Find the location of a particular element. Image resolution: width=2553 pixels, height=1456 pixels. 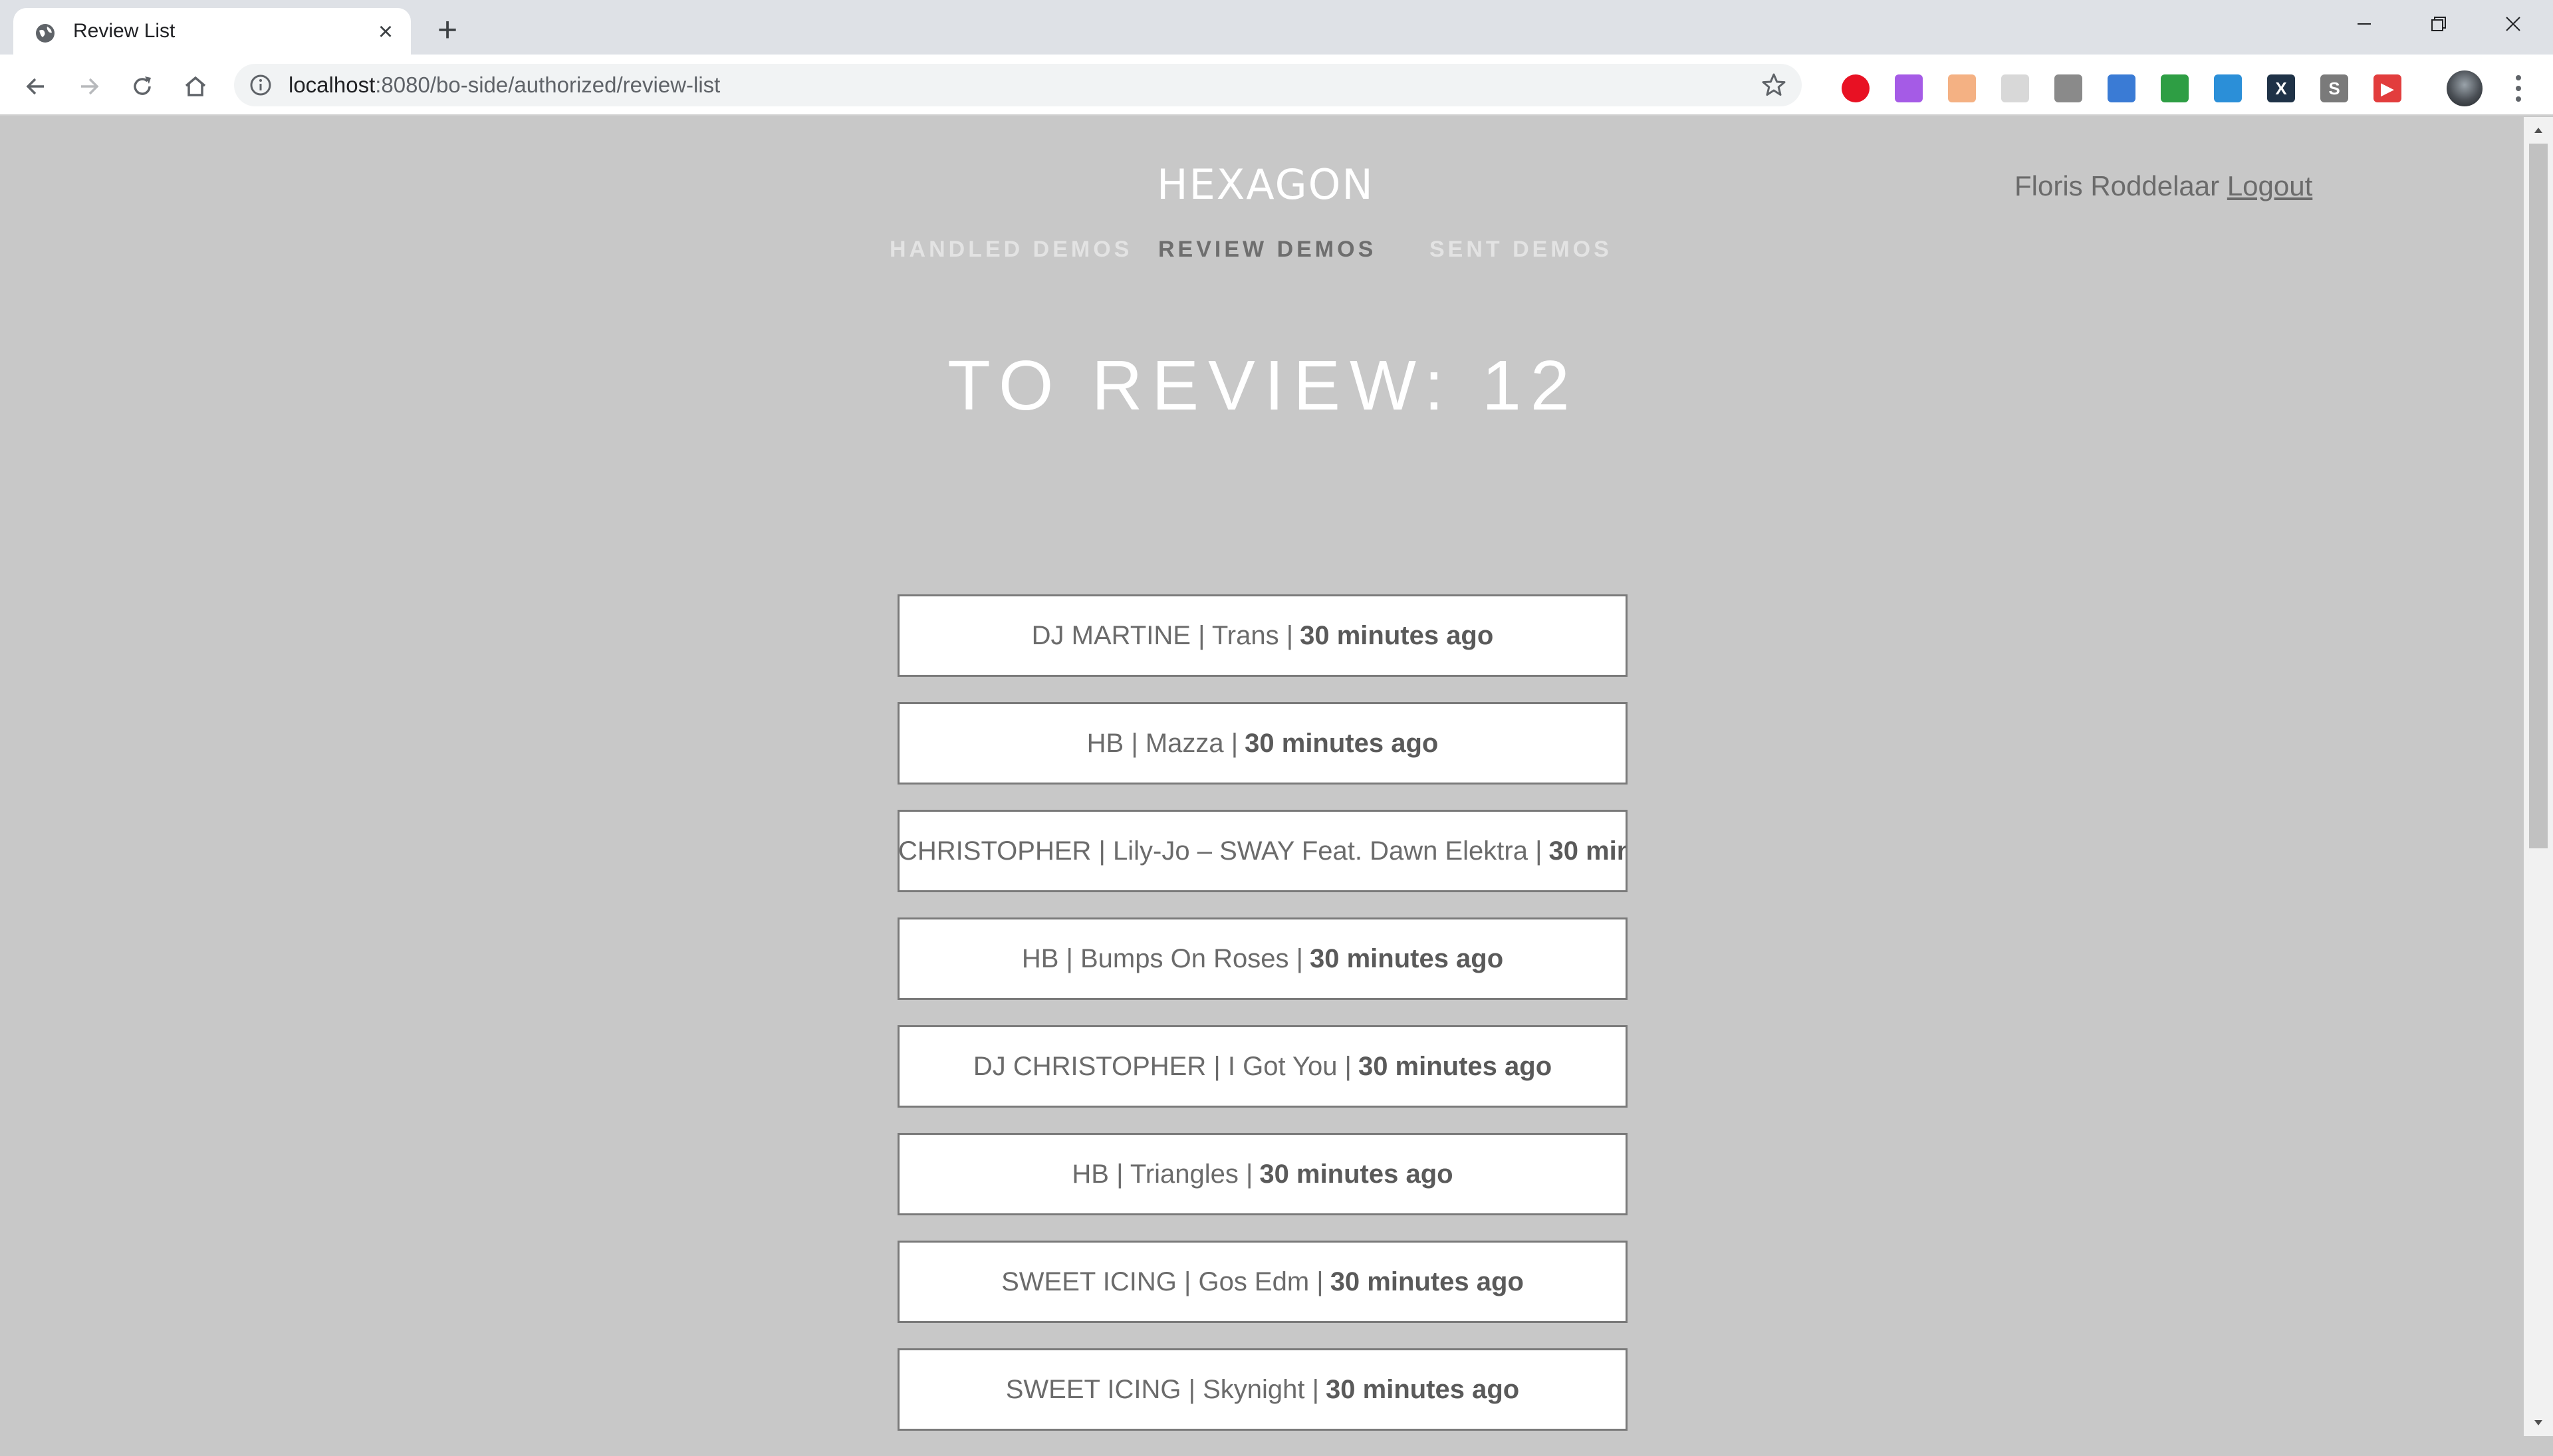

pattern-extension-icon is located at coordinates (2015, 88).